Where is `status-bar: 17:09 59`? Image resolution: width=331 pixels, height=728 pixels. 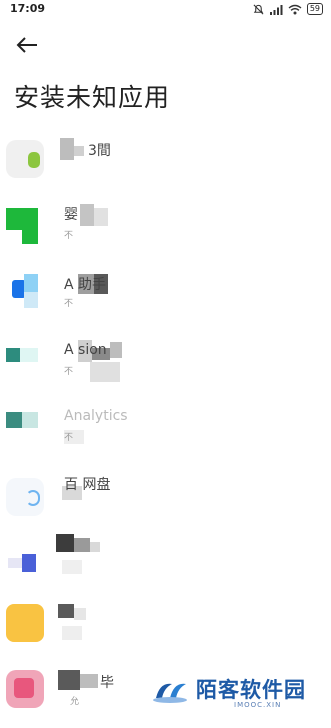
status-bar: 17:09 59 is located at coordinates (165, 10).